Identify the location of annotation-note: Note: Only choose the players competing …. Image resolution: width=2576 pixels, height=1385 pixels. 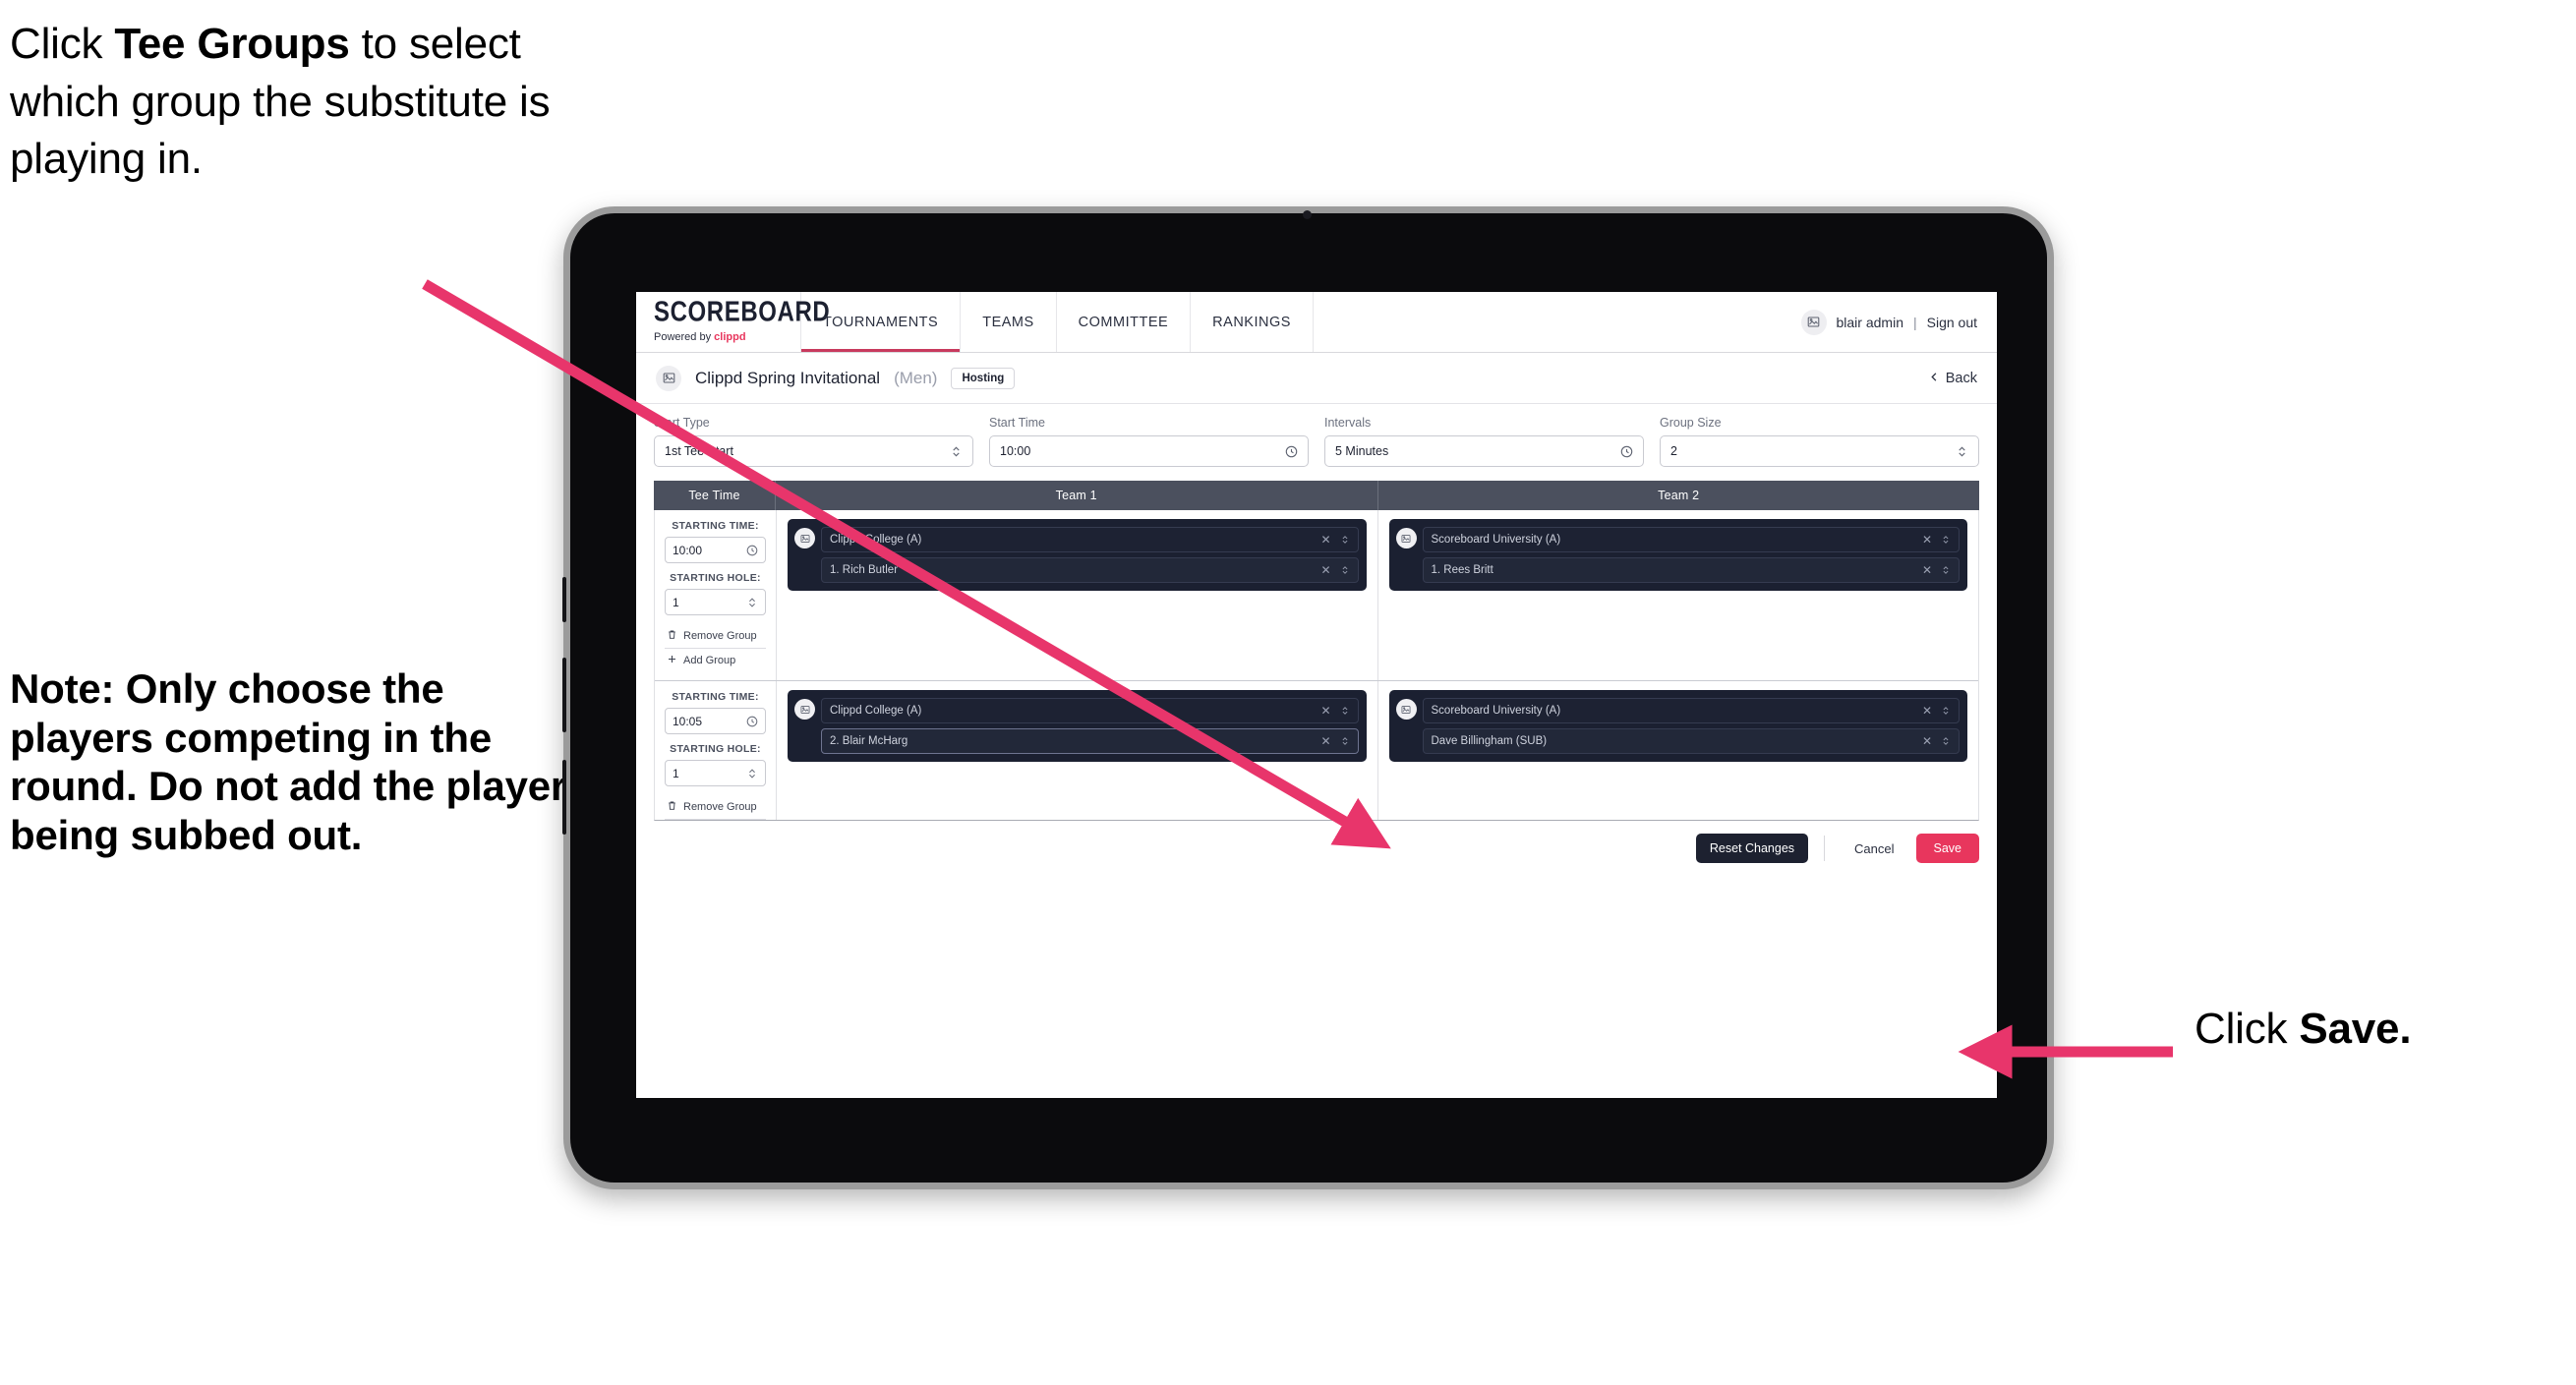
(288, 761).